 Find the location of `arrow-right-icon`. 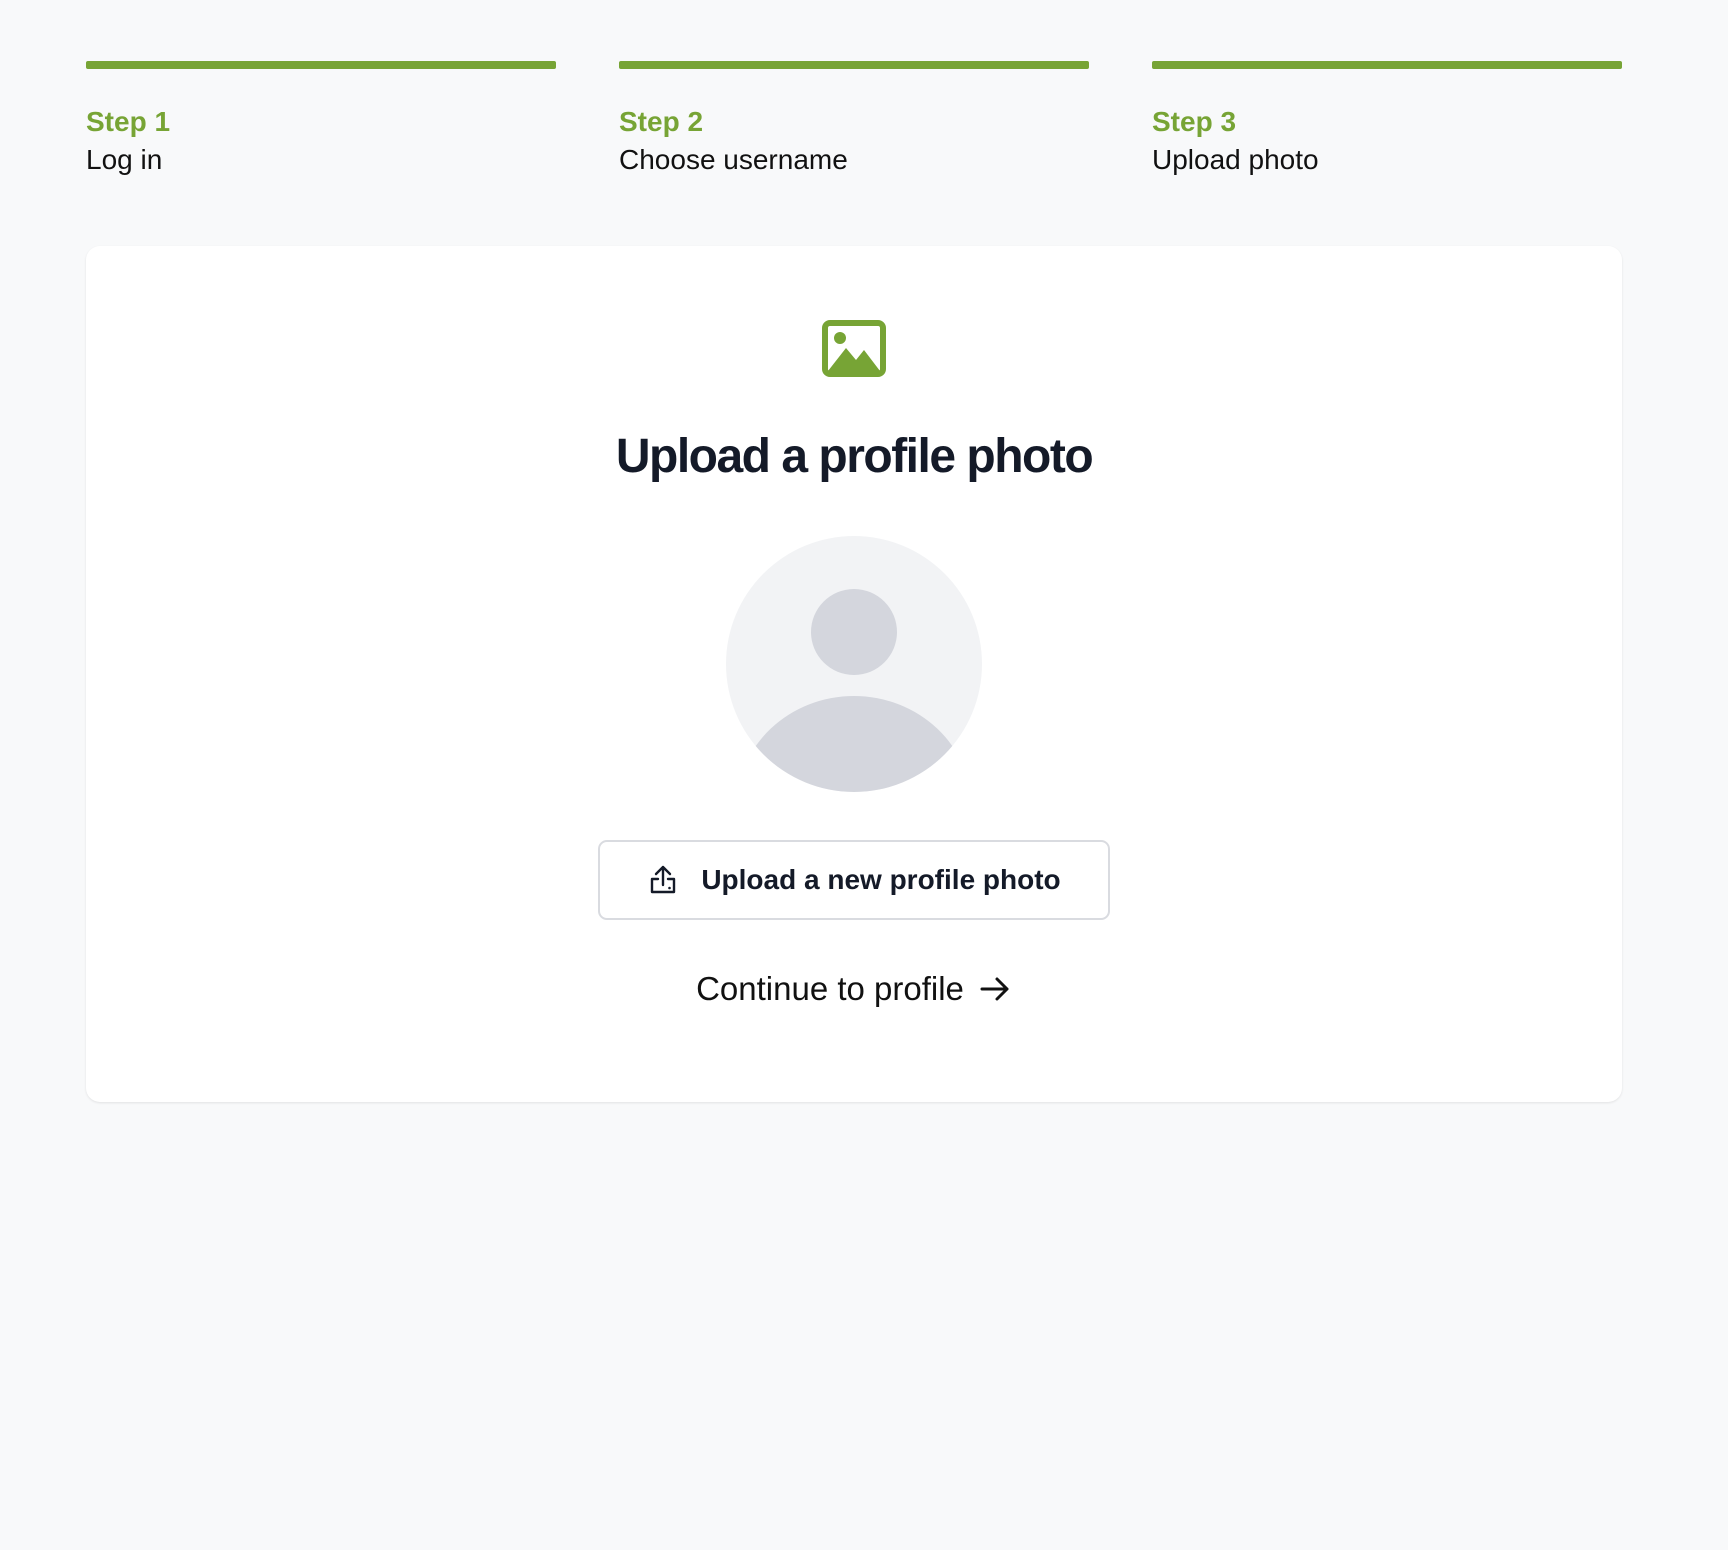

arrow-right-icon is located at coordinates (994, 989).